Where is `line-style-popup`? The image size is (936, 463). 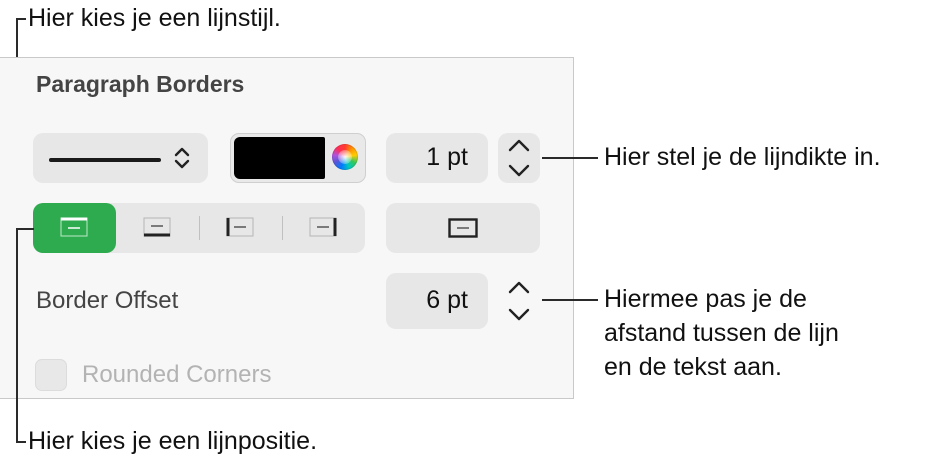 line-style-popup is located at coordinates (120, 158).